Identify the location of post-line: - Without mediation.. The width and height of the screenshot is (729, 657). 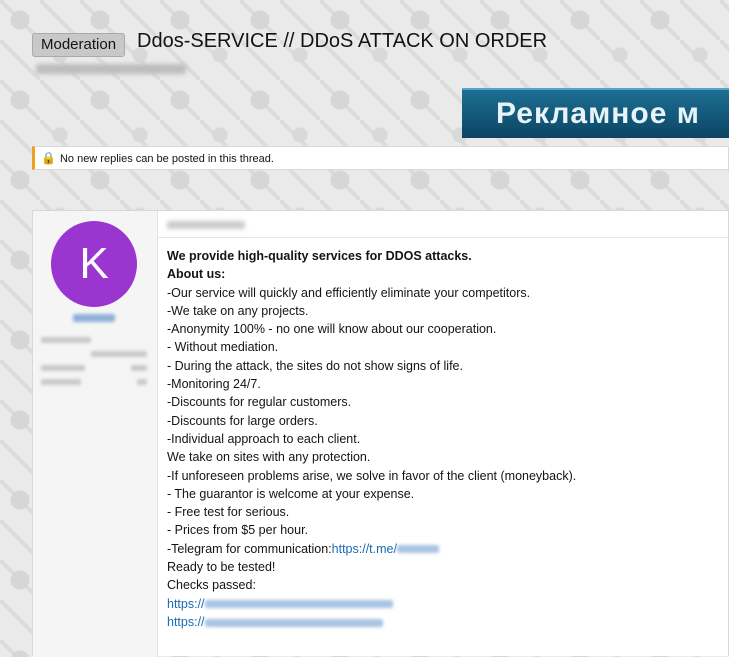
(223, 347).